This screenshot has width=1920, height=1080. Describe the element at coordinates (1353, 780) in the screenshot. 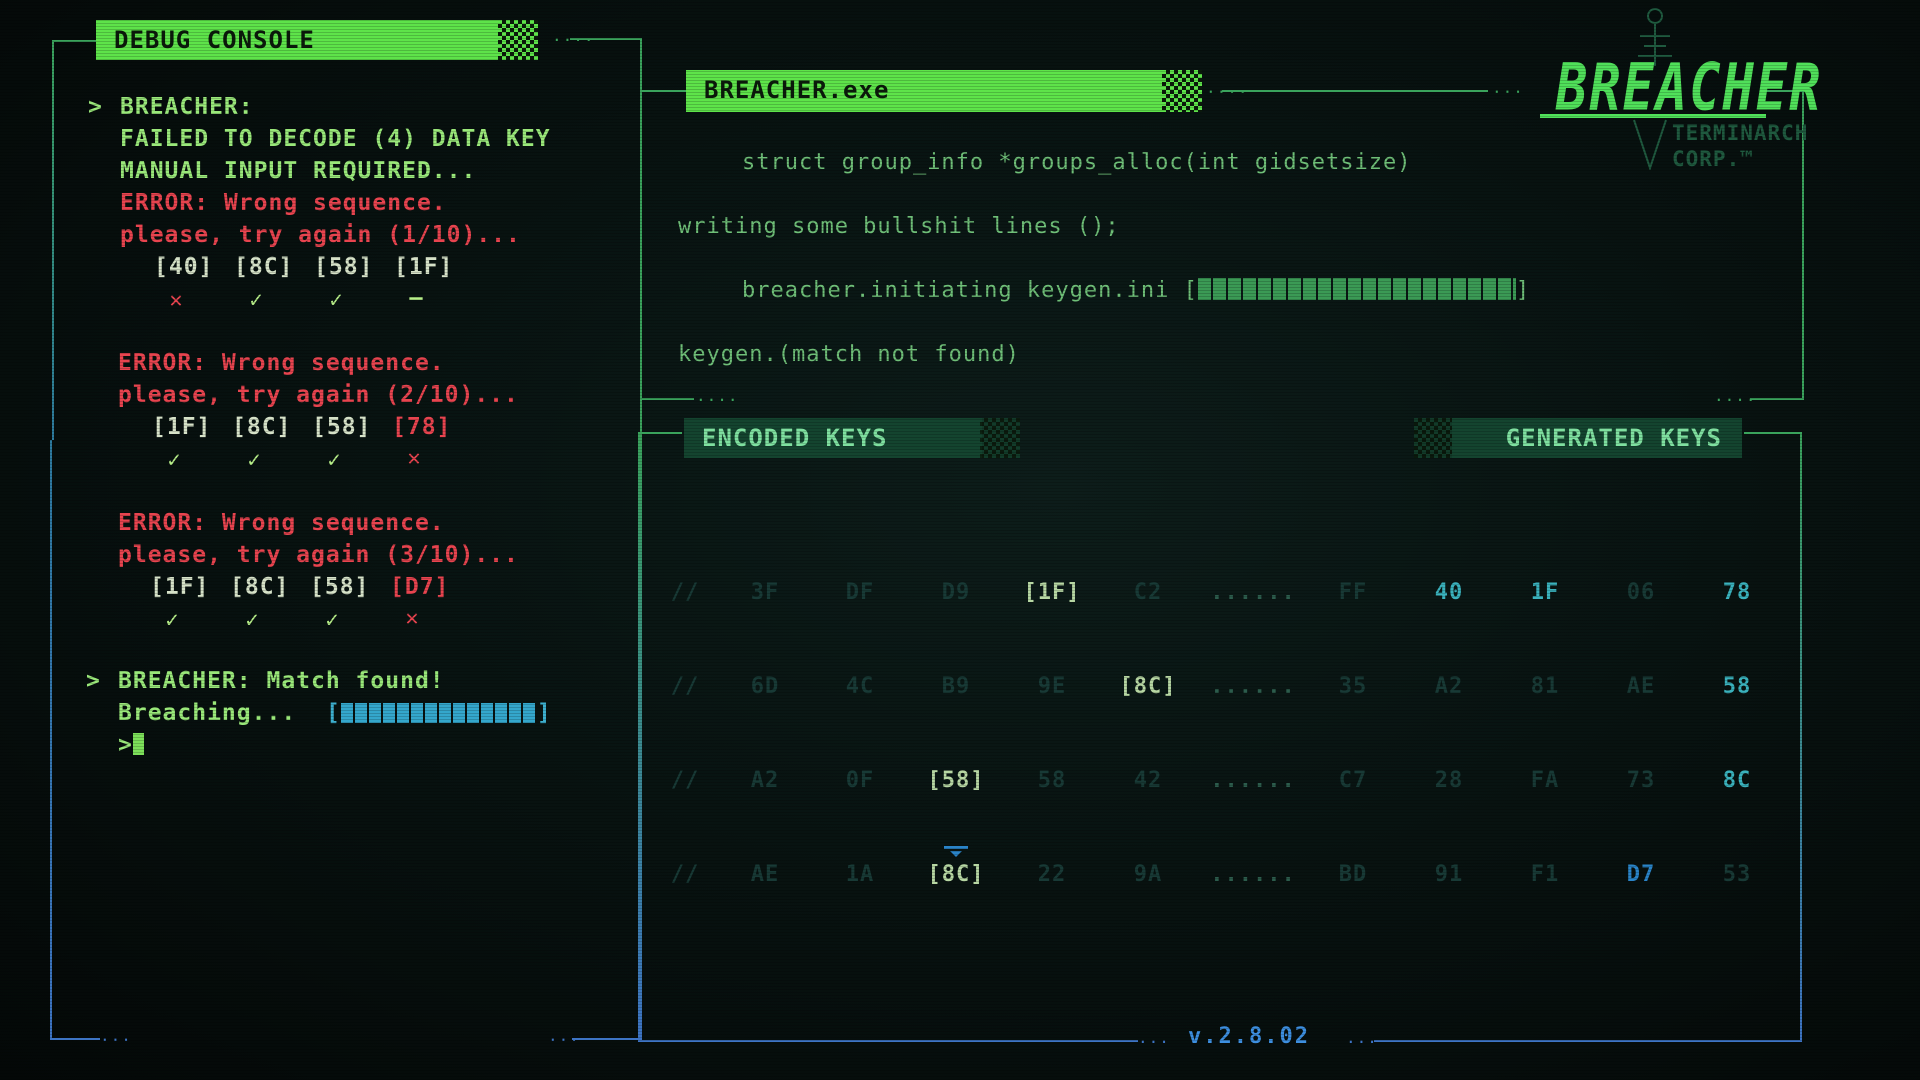

I see `generated-key-cell: C7` at that location.